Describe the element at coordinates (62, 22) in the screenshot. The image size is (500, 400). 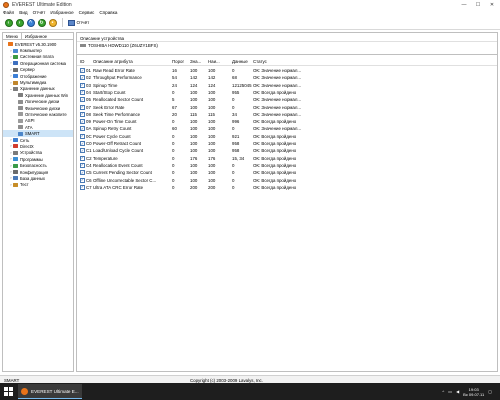
I see `toolbar-separator` at that location.